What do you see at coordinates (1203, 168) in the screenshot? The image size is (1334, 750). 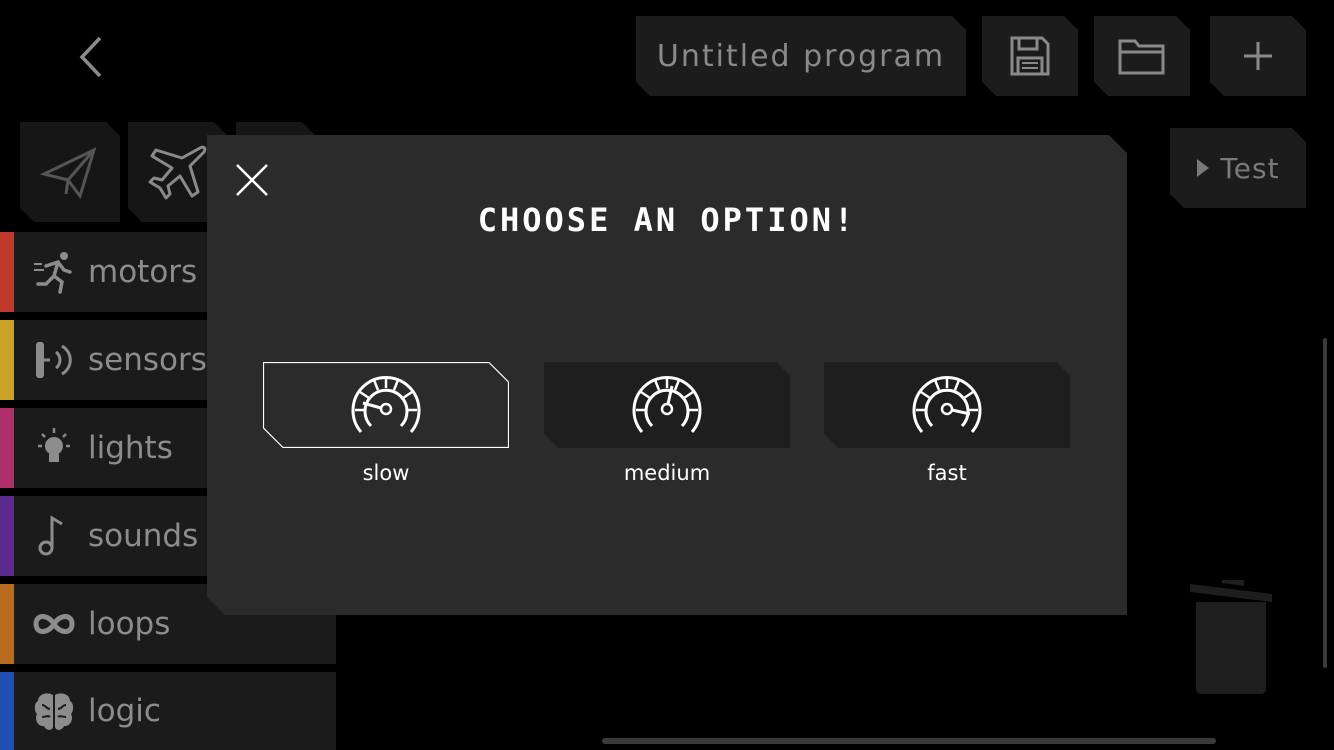 I see `play-icon` at bounding box center [1203, 168].